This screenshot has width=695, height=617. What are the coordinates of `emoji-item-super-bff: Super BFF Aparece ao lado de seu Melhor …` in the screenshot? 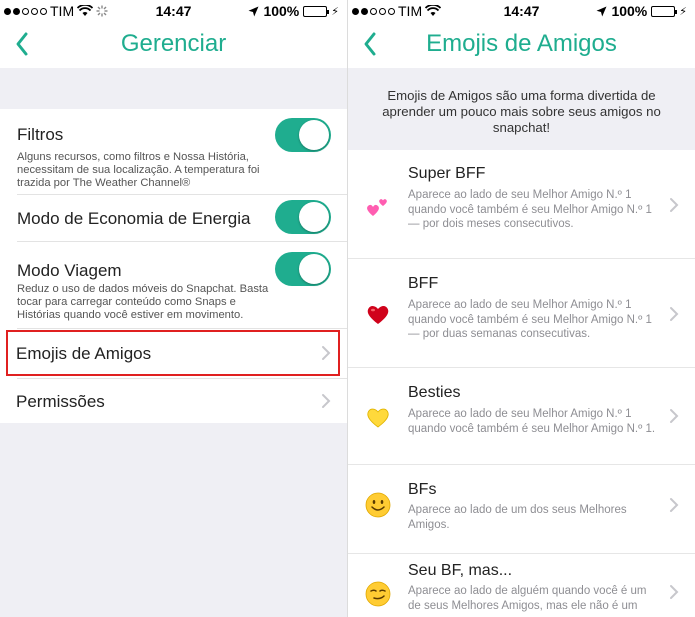 It's located at (521, 204).